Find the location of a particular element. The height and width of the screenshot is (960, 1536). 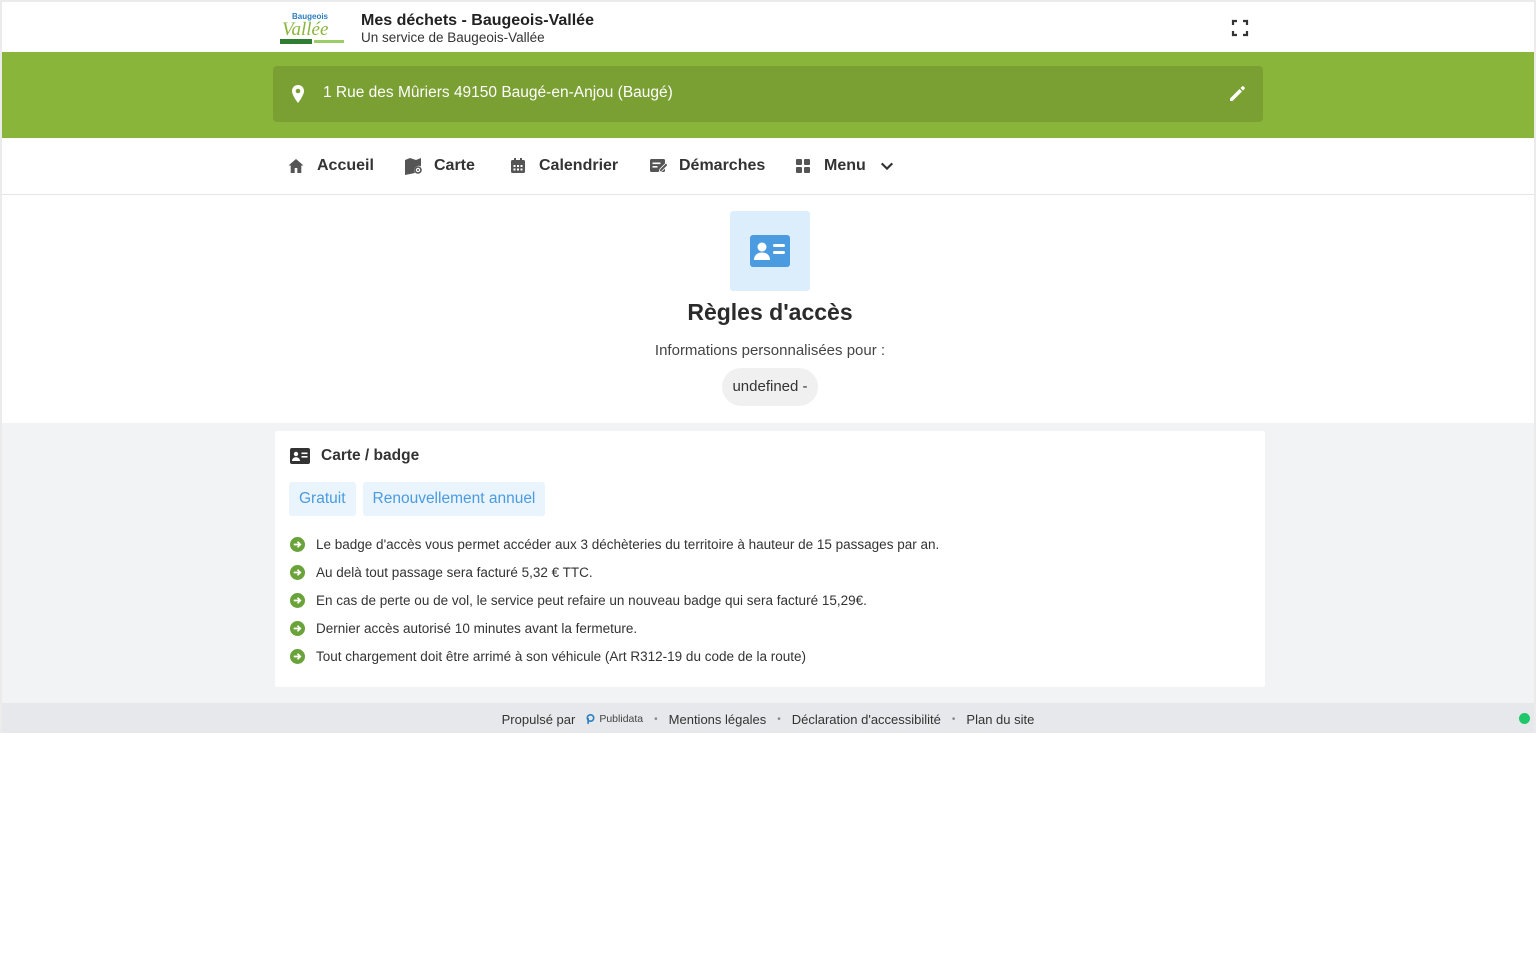

app-title: Mes déchets - Baugeois-Vallée is located at coordinates (477, 20).